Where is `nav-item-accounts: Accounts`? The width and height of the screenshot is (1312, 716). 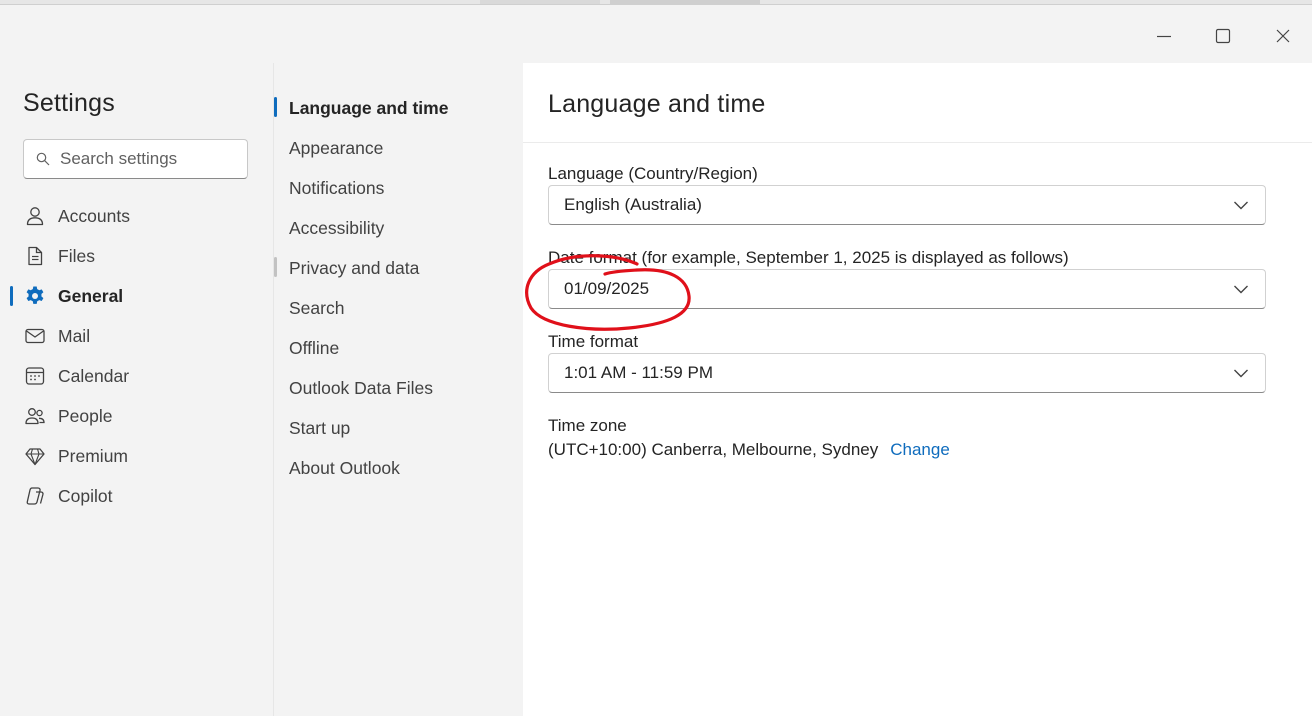 nav-item-accounts: Accounts is located at coordinates (76, 216).